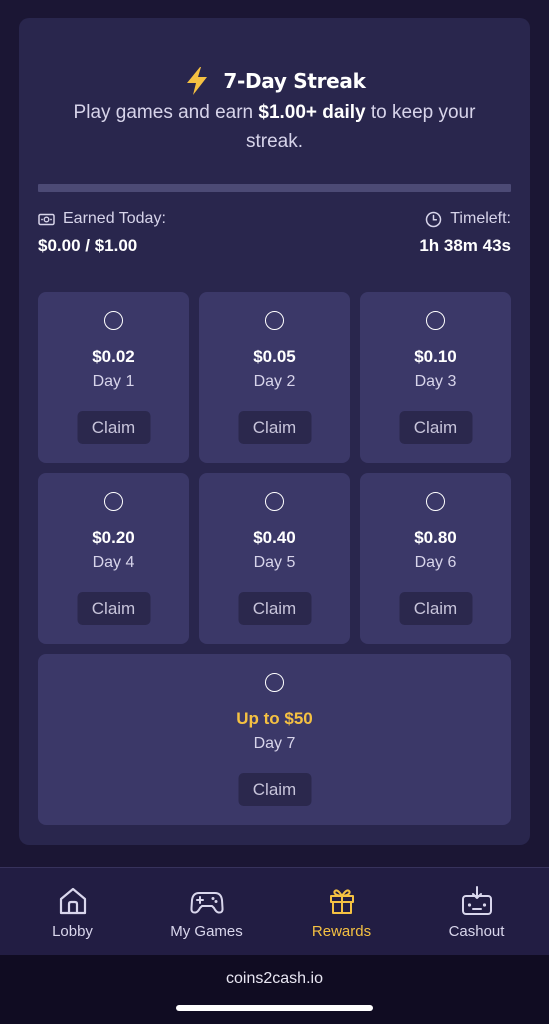 This screenshot has width=549, height=1024. I want to click on gamepad-icon, so click(206, 903).